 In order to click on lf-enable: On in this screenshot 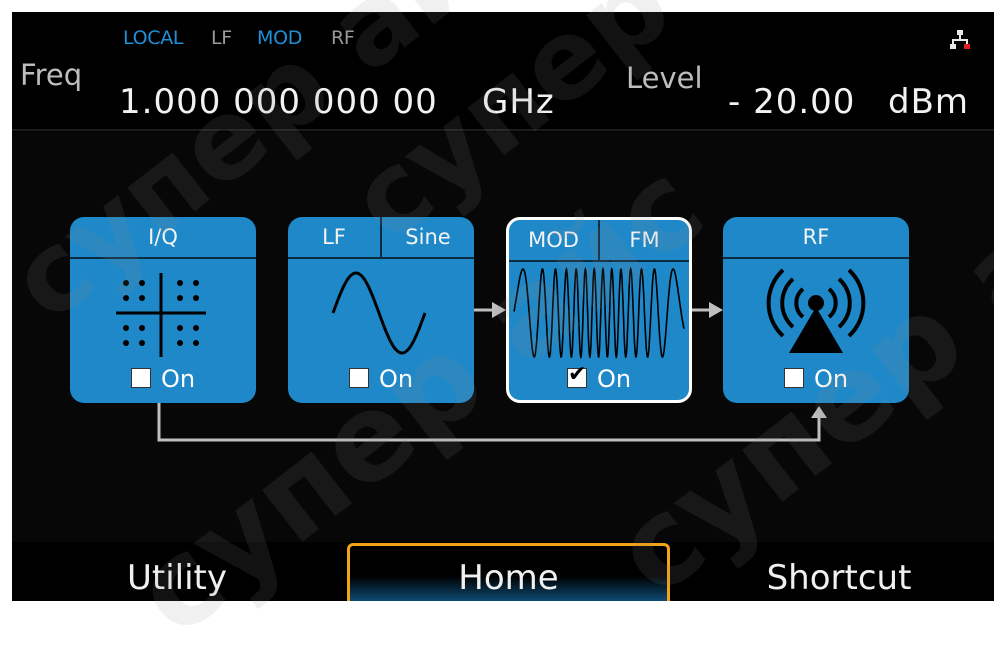, I will do `click(381, 379)`.